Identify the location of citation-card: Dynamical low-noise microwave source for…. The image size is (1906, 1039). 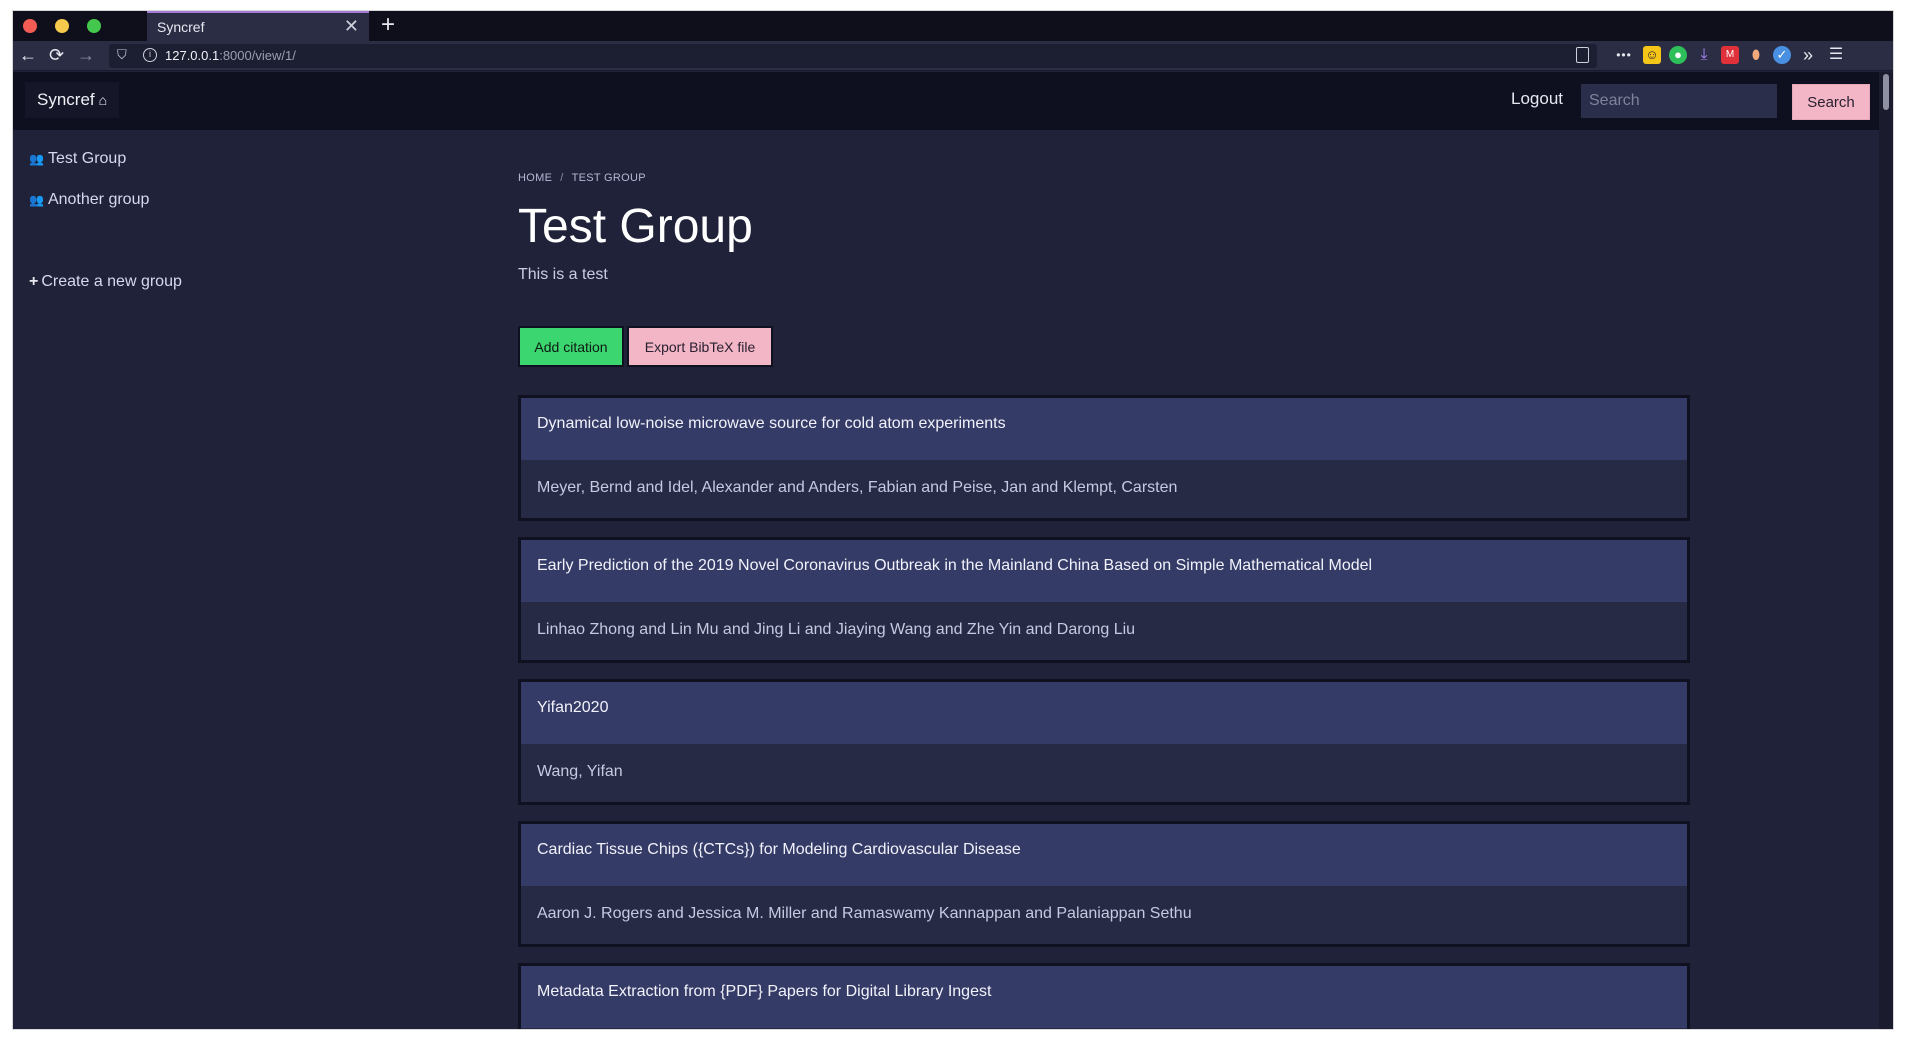
(1104, 458).